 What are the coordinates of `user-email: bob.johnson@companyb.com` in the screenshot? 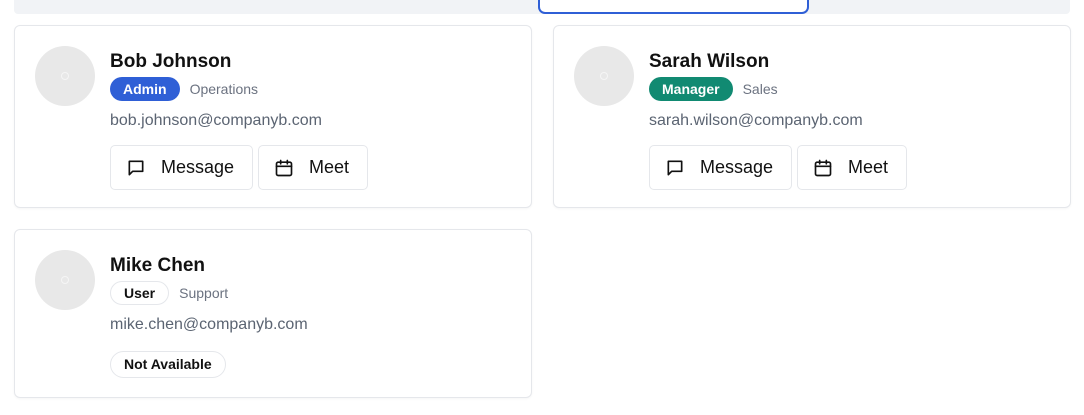 It's located at (216, 120).